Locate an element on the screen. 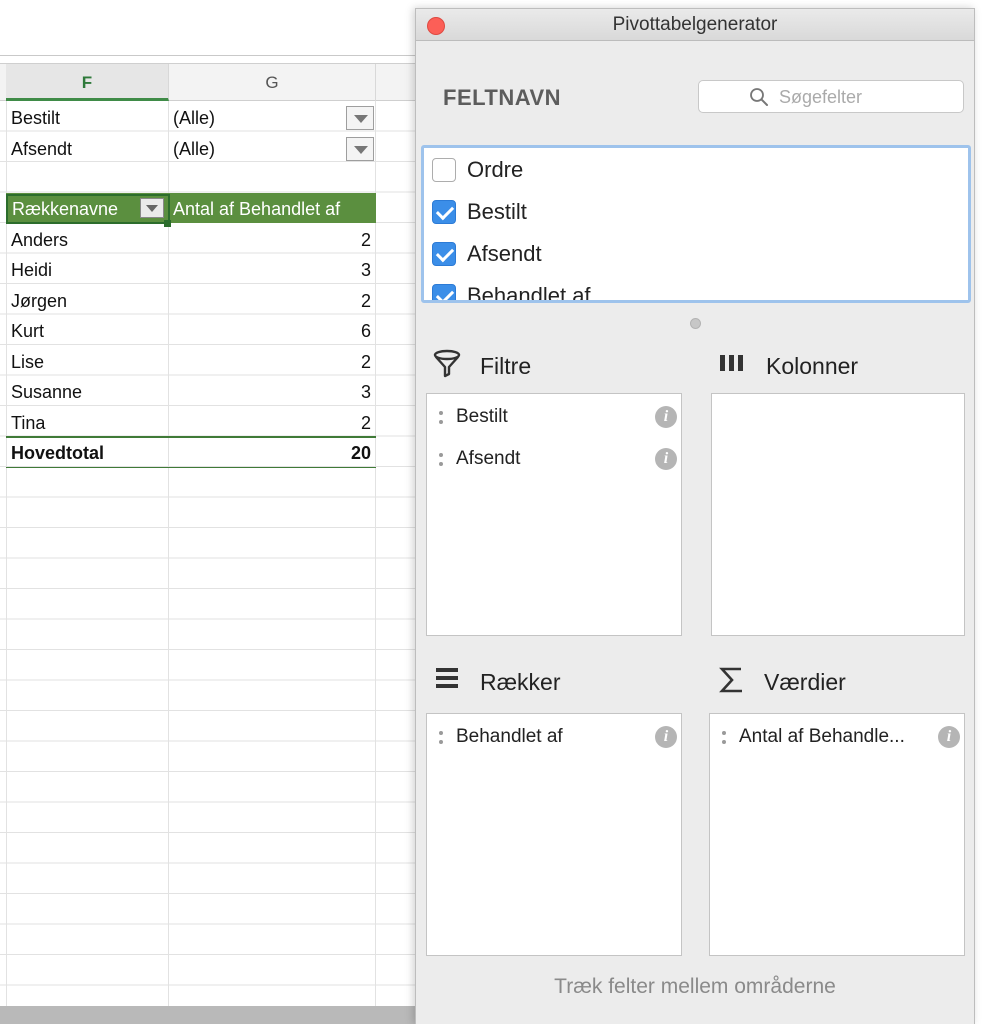 This screenshot has width=982, height=1024. pivot-row-label: Heidi is located at coordinates (88, 270).